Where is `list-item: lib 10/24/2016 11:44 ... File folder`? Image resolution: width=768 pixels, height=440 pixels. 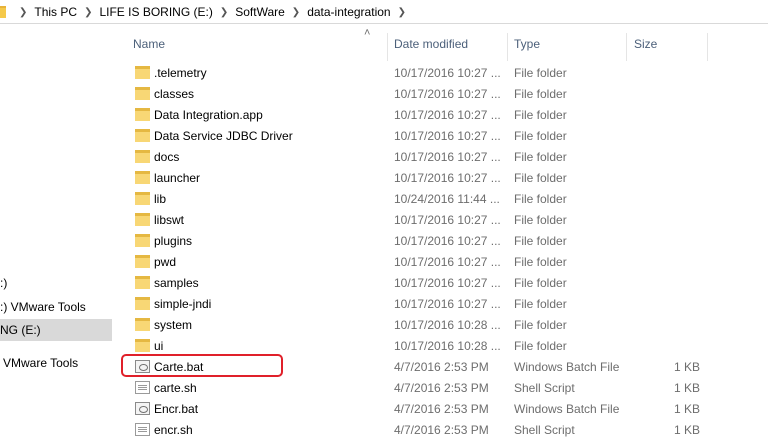 list-item: lib 10/24/2016 11:44 ... File folder is located at coordinates (444, 198).